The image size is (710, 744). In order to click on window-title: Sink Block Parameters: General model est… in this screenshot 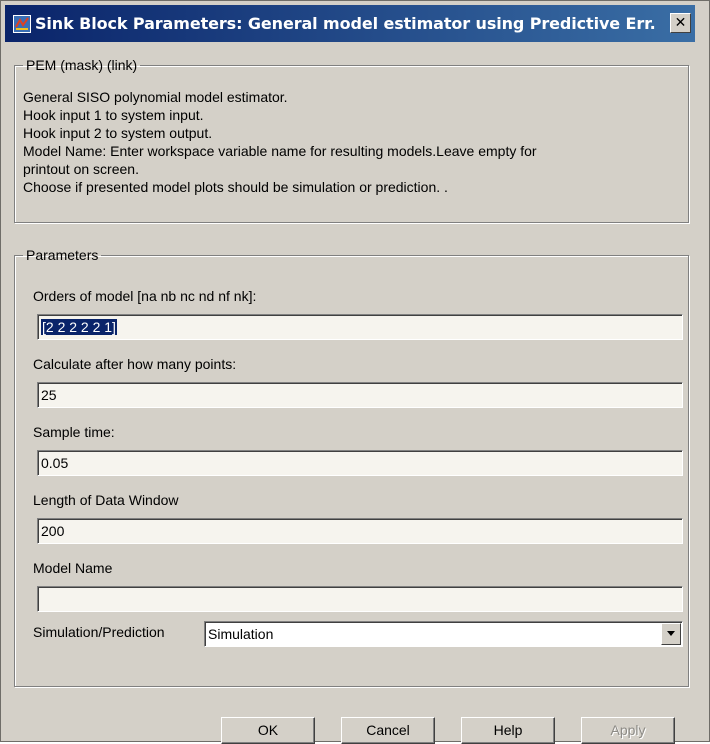, I will do `click(345, 23)`.